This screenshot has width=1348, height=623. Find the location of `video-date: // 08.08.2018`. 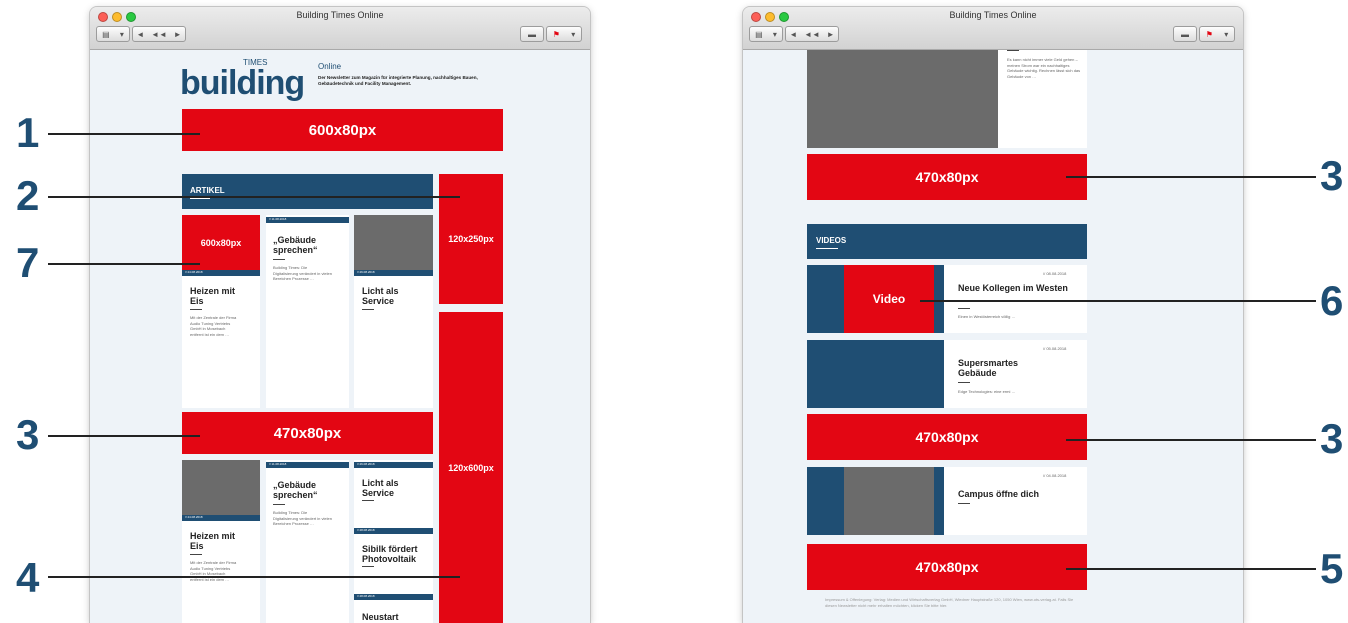

video-date: // 08.08.2018 is located at coordinates (1055, 273).